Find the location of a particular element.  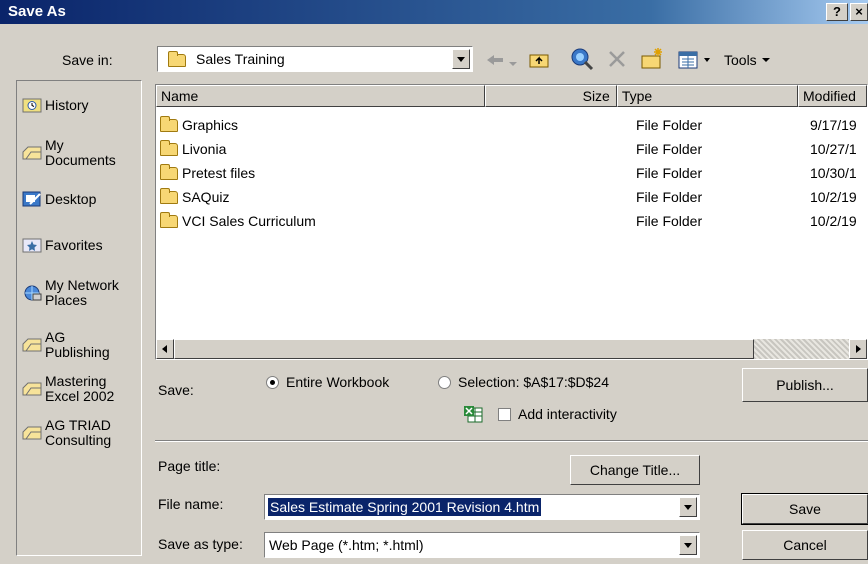

network-places-icon is located at coordinates (33, 293).